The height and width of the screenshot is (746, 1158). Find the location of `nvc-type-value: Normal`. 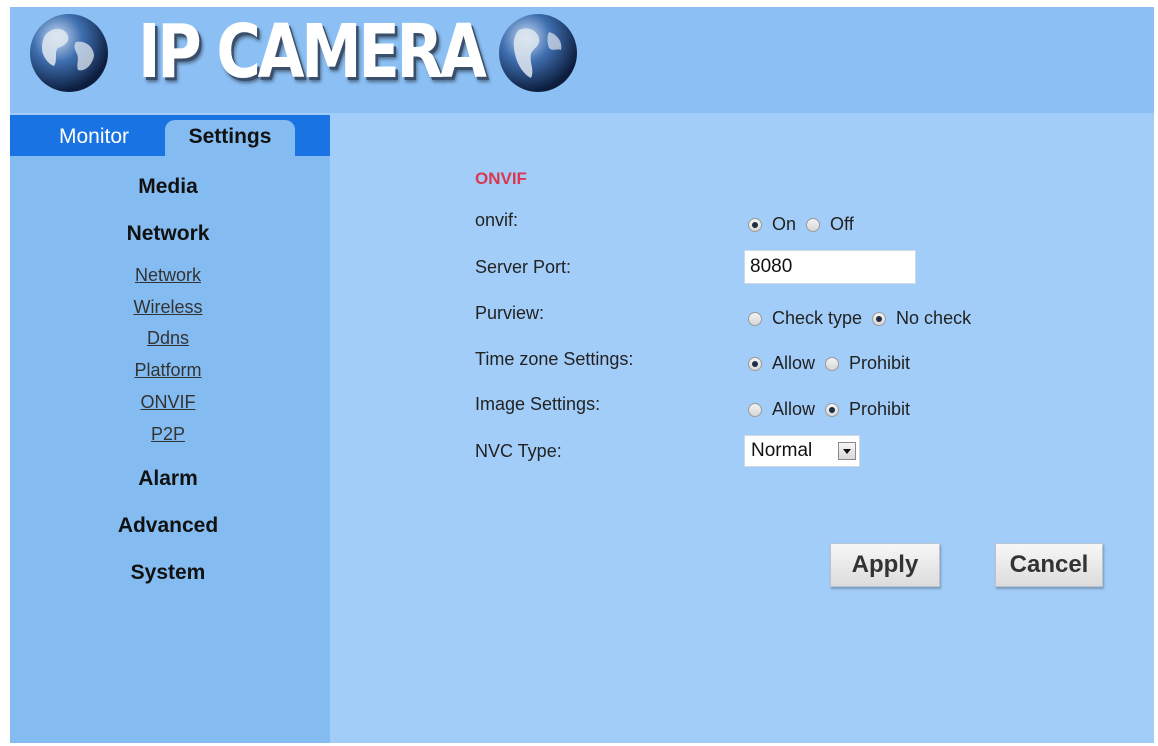

nvc-type-value: Normal is located at coordinates (782, 450).